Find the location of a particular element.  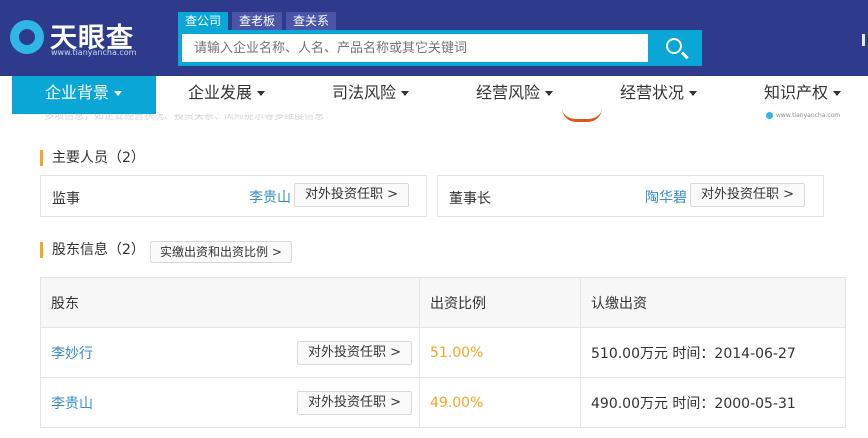

shareholder-name-link: 李妙行 is located at coordinates (72, 354).